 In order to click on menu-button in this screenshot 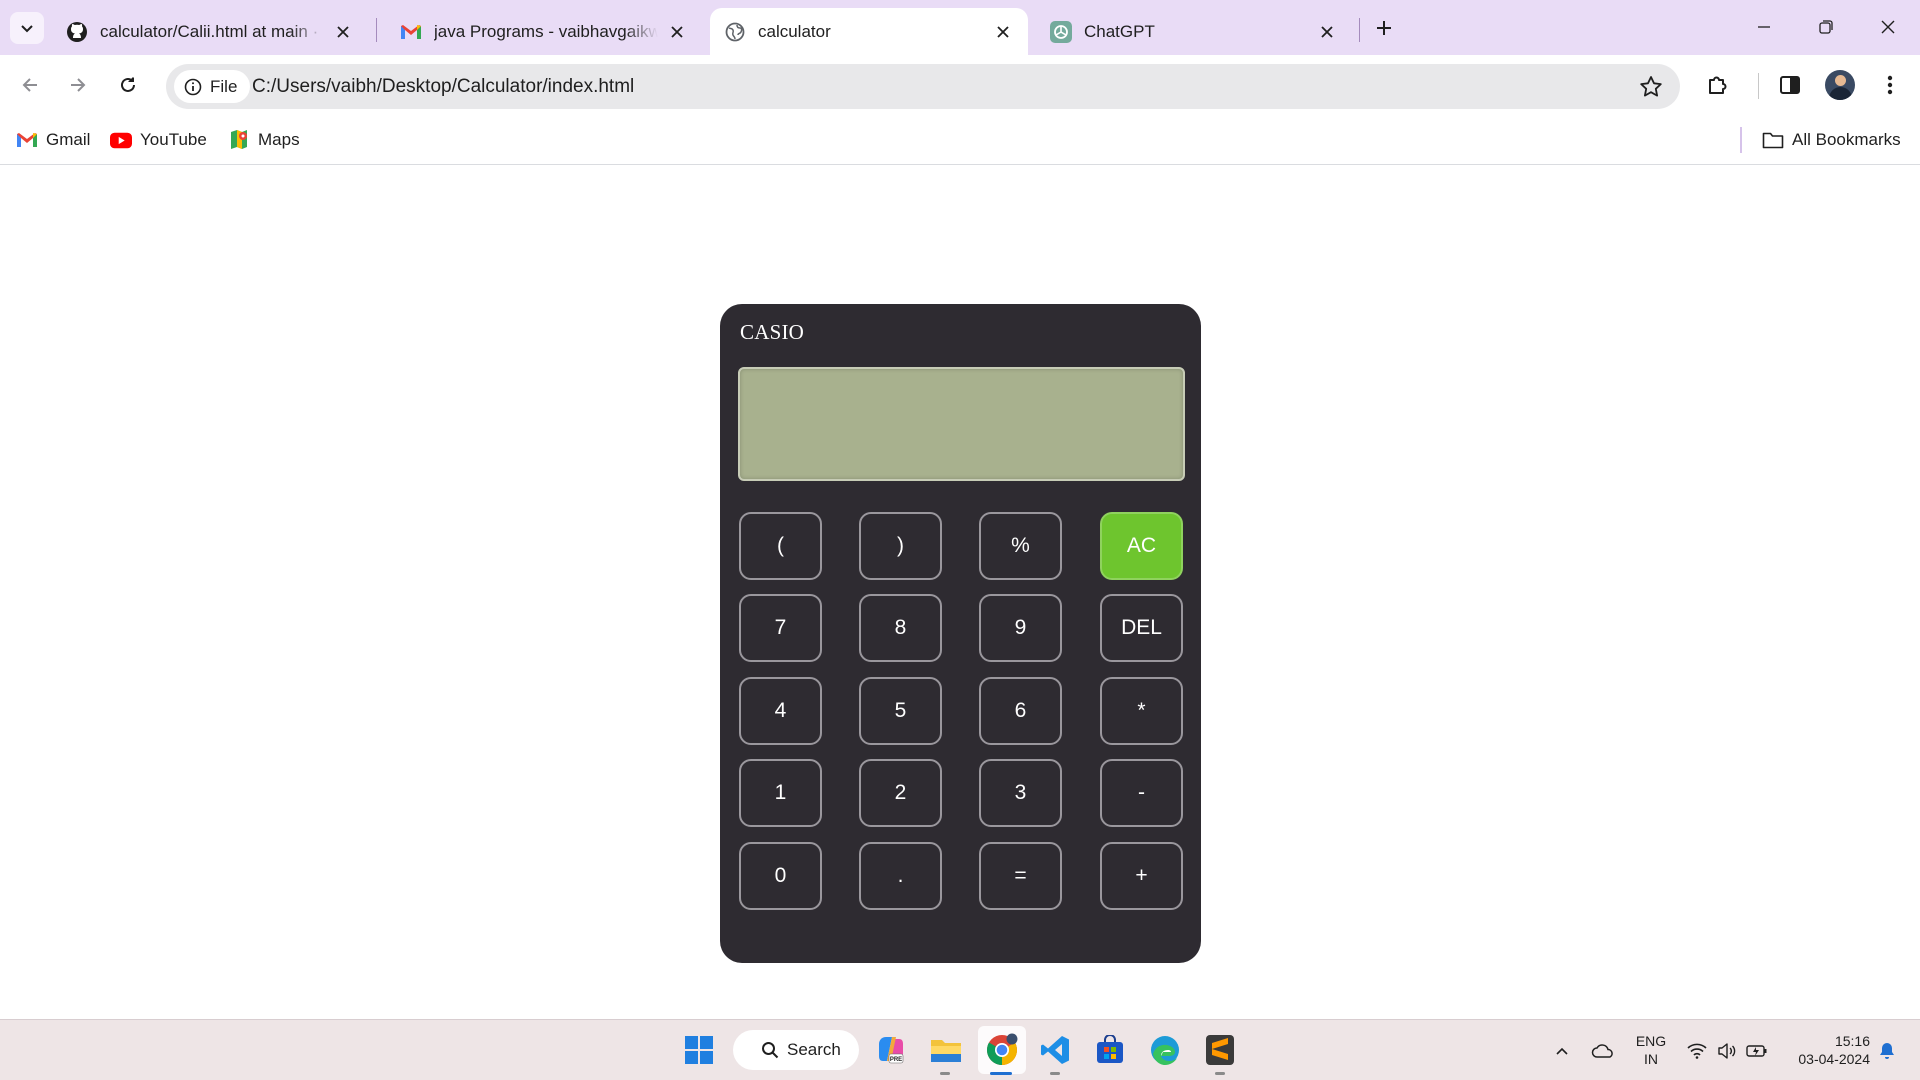, I will do `click(1890, 85)`.